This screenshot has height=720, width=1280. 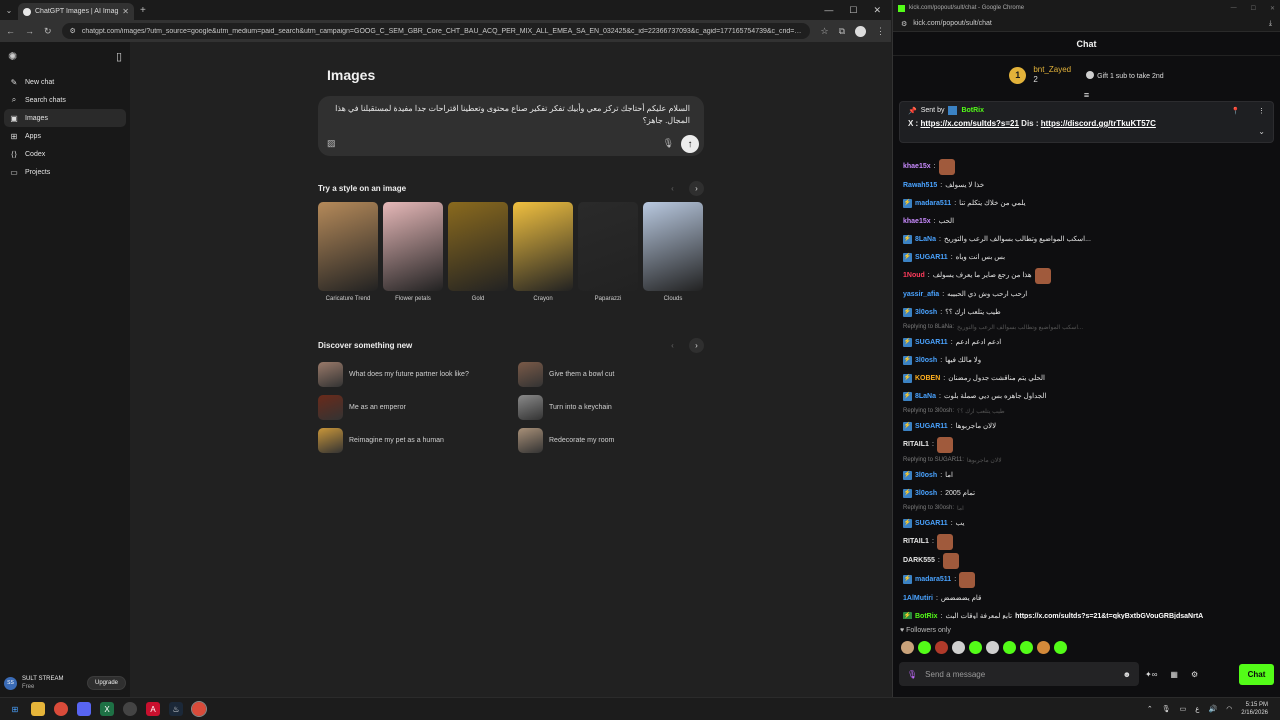 What do you see at coordinates (611, 407) in the screenshot?
I see `discover-item: Turn into a keychain` at bounding box center [611, 407].